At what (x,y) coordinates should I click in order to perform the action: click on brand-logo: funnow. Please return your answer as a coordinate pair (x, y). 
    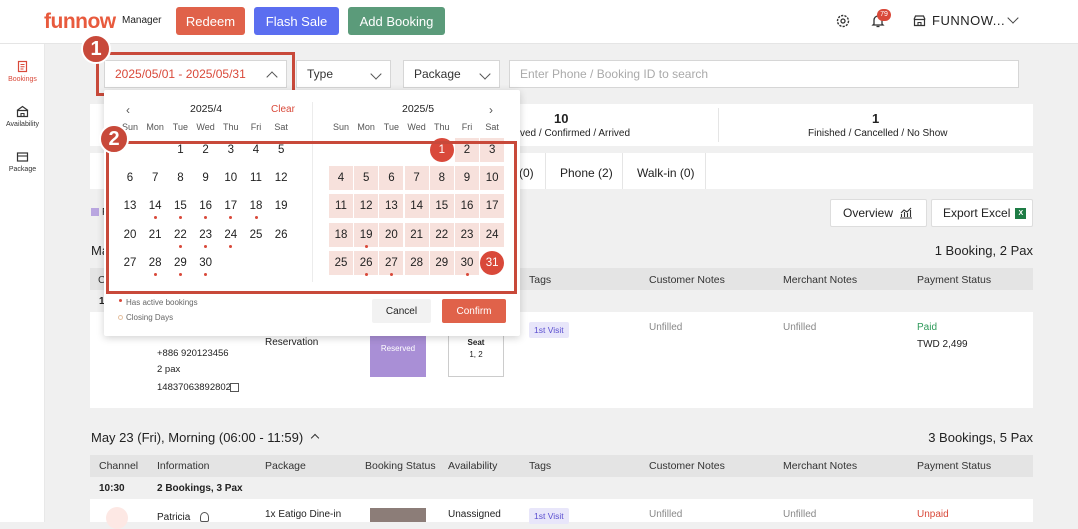
    Looking at the image, I should click on (80, 22).